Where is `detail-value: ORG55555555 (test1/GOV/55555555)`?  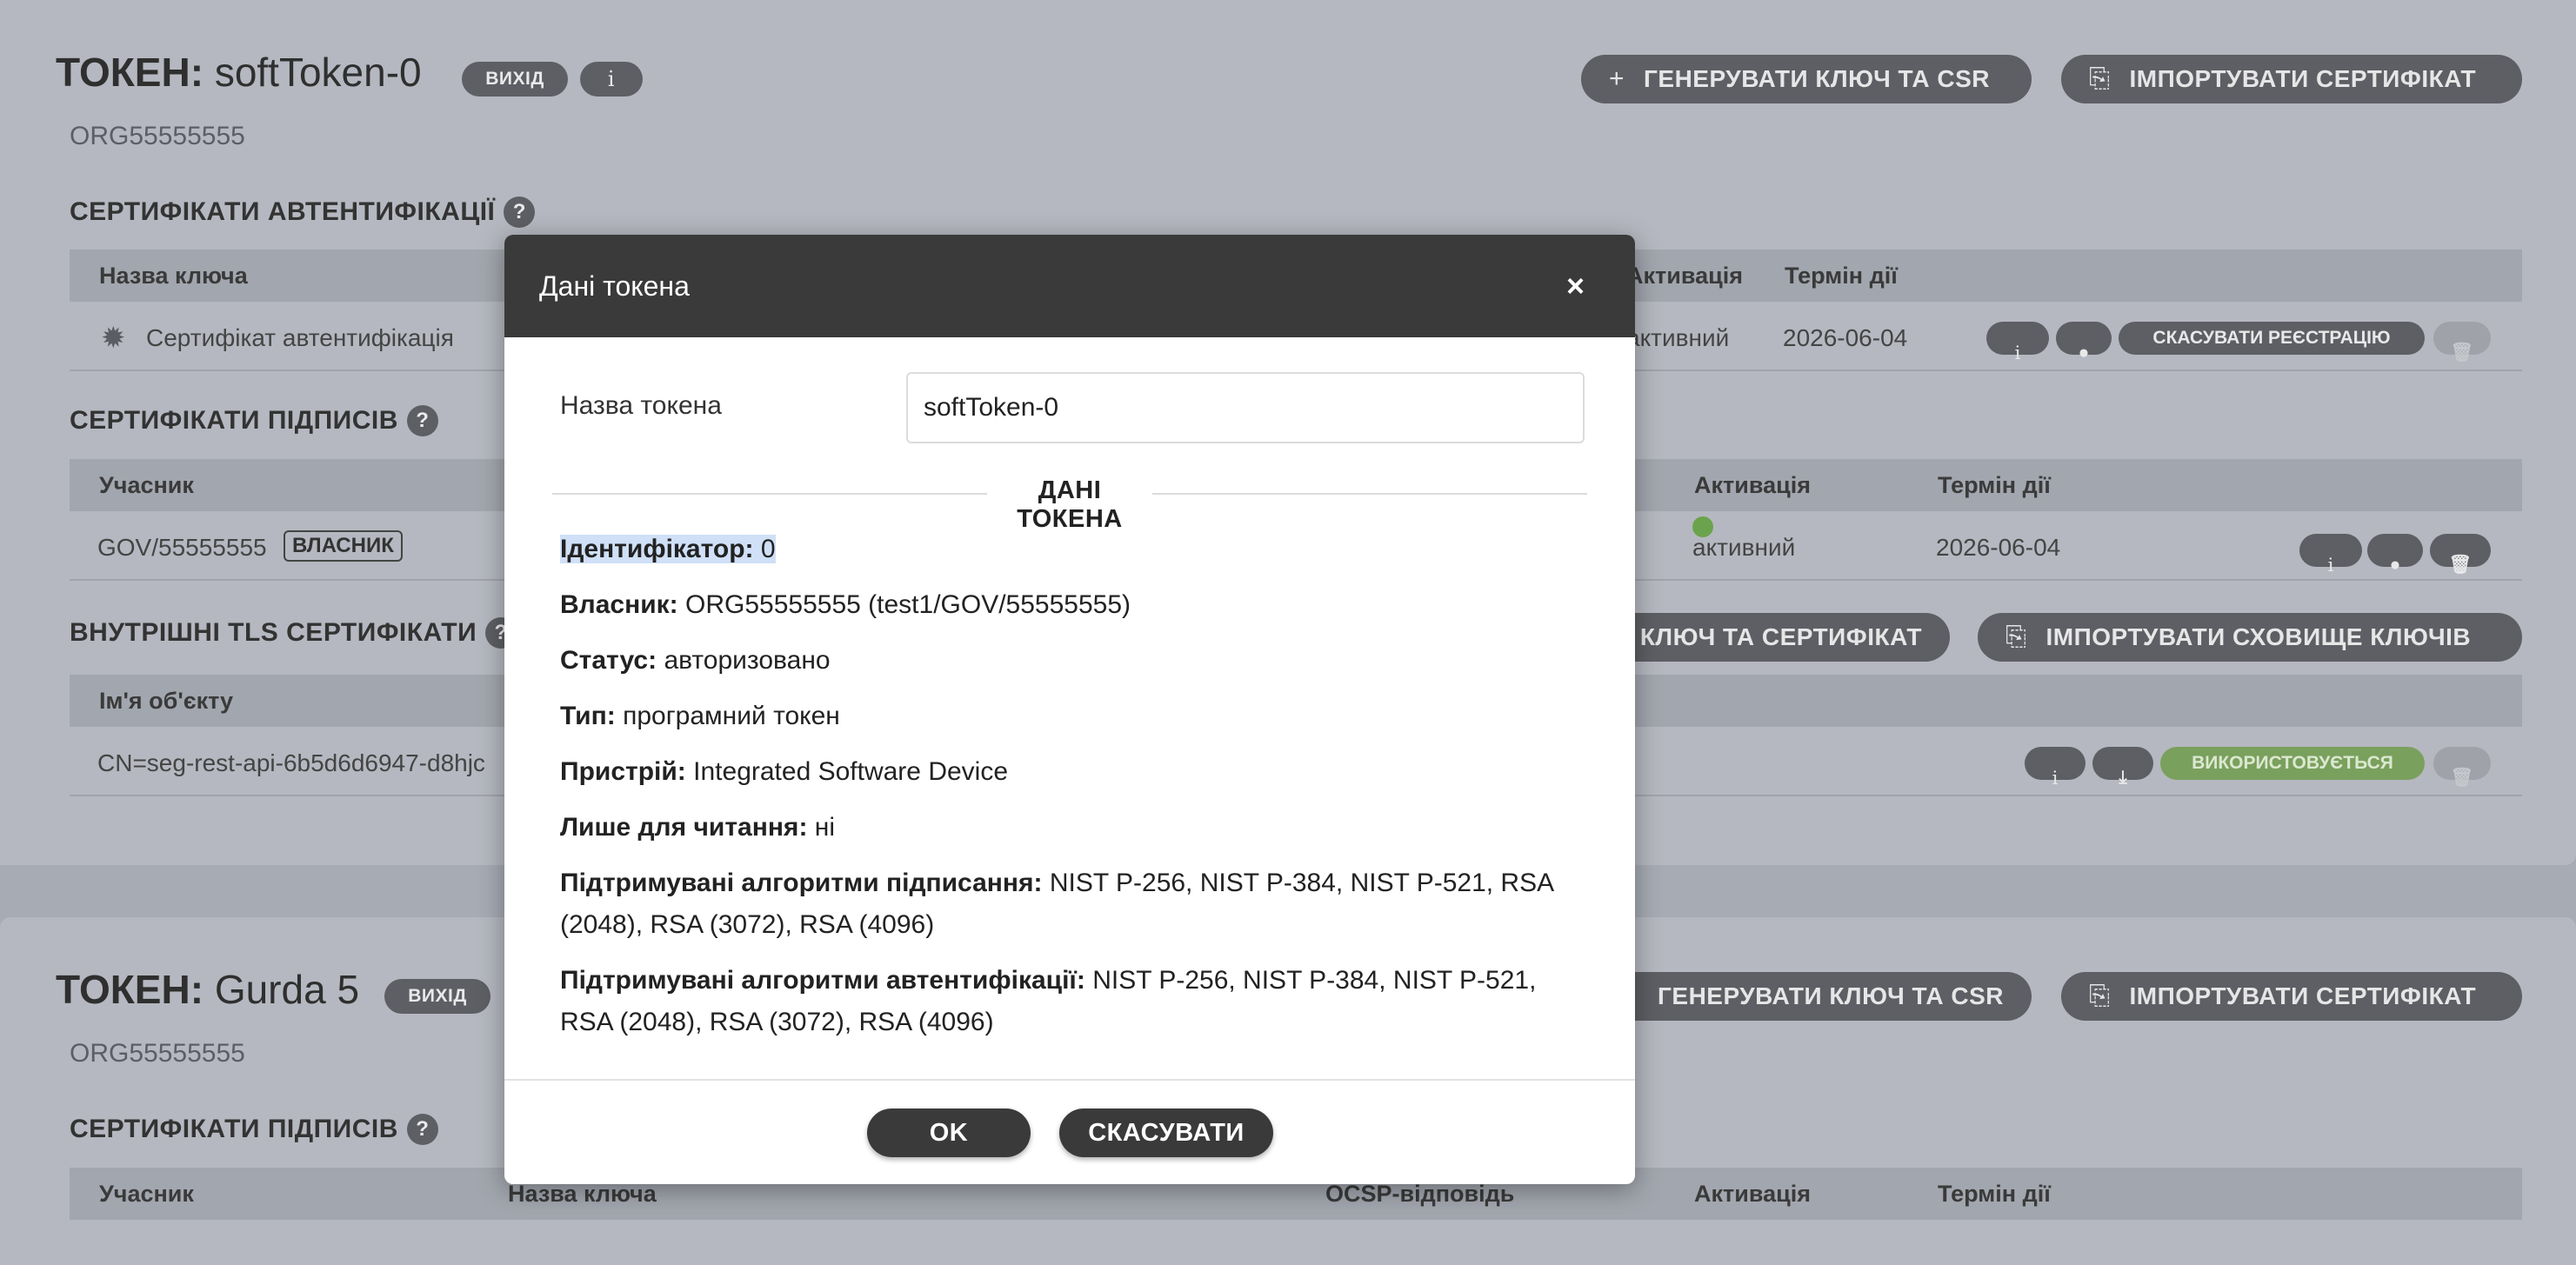
detail-value: ORG55555555 (test1/GOV/55555555) is located at coordinates (908, 605).